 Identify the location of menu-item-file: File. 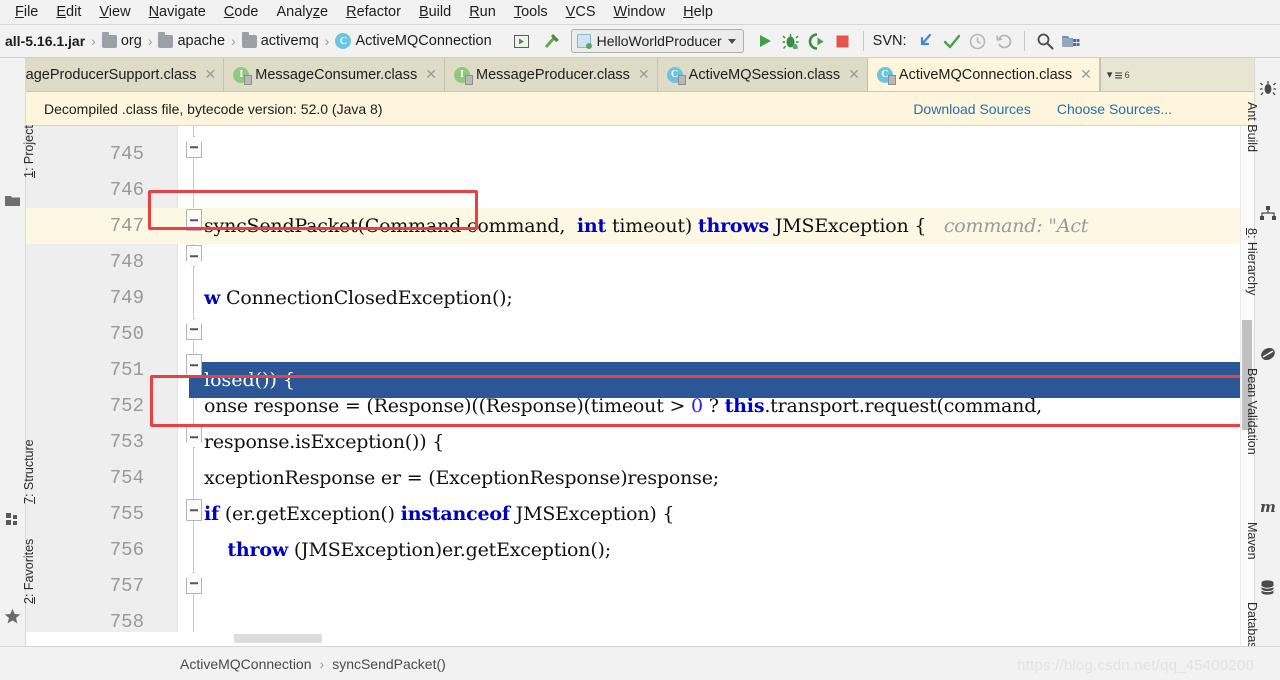
(26, 12).